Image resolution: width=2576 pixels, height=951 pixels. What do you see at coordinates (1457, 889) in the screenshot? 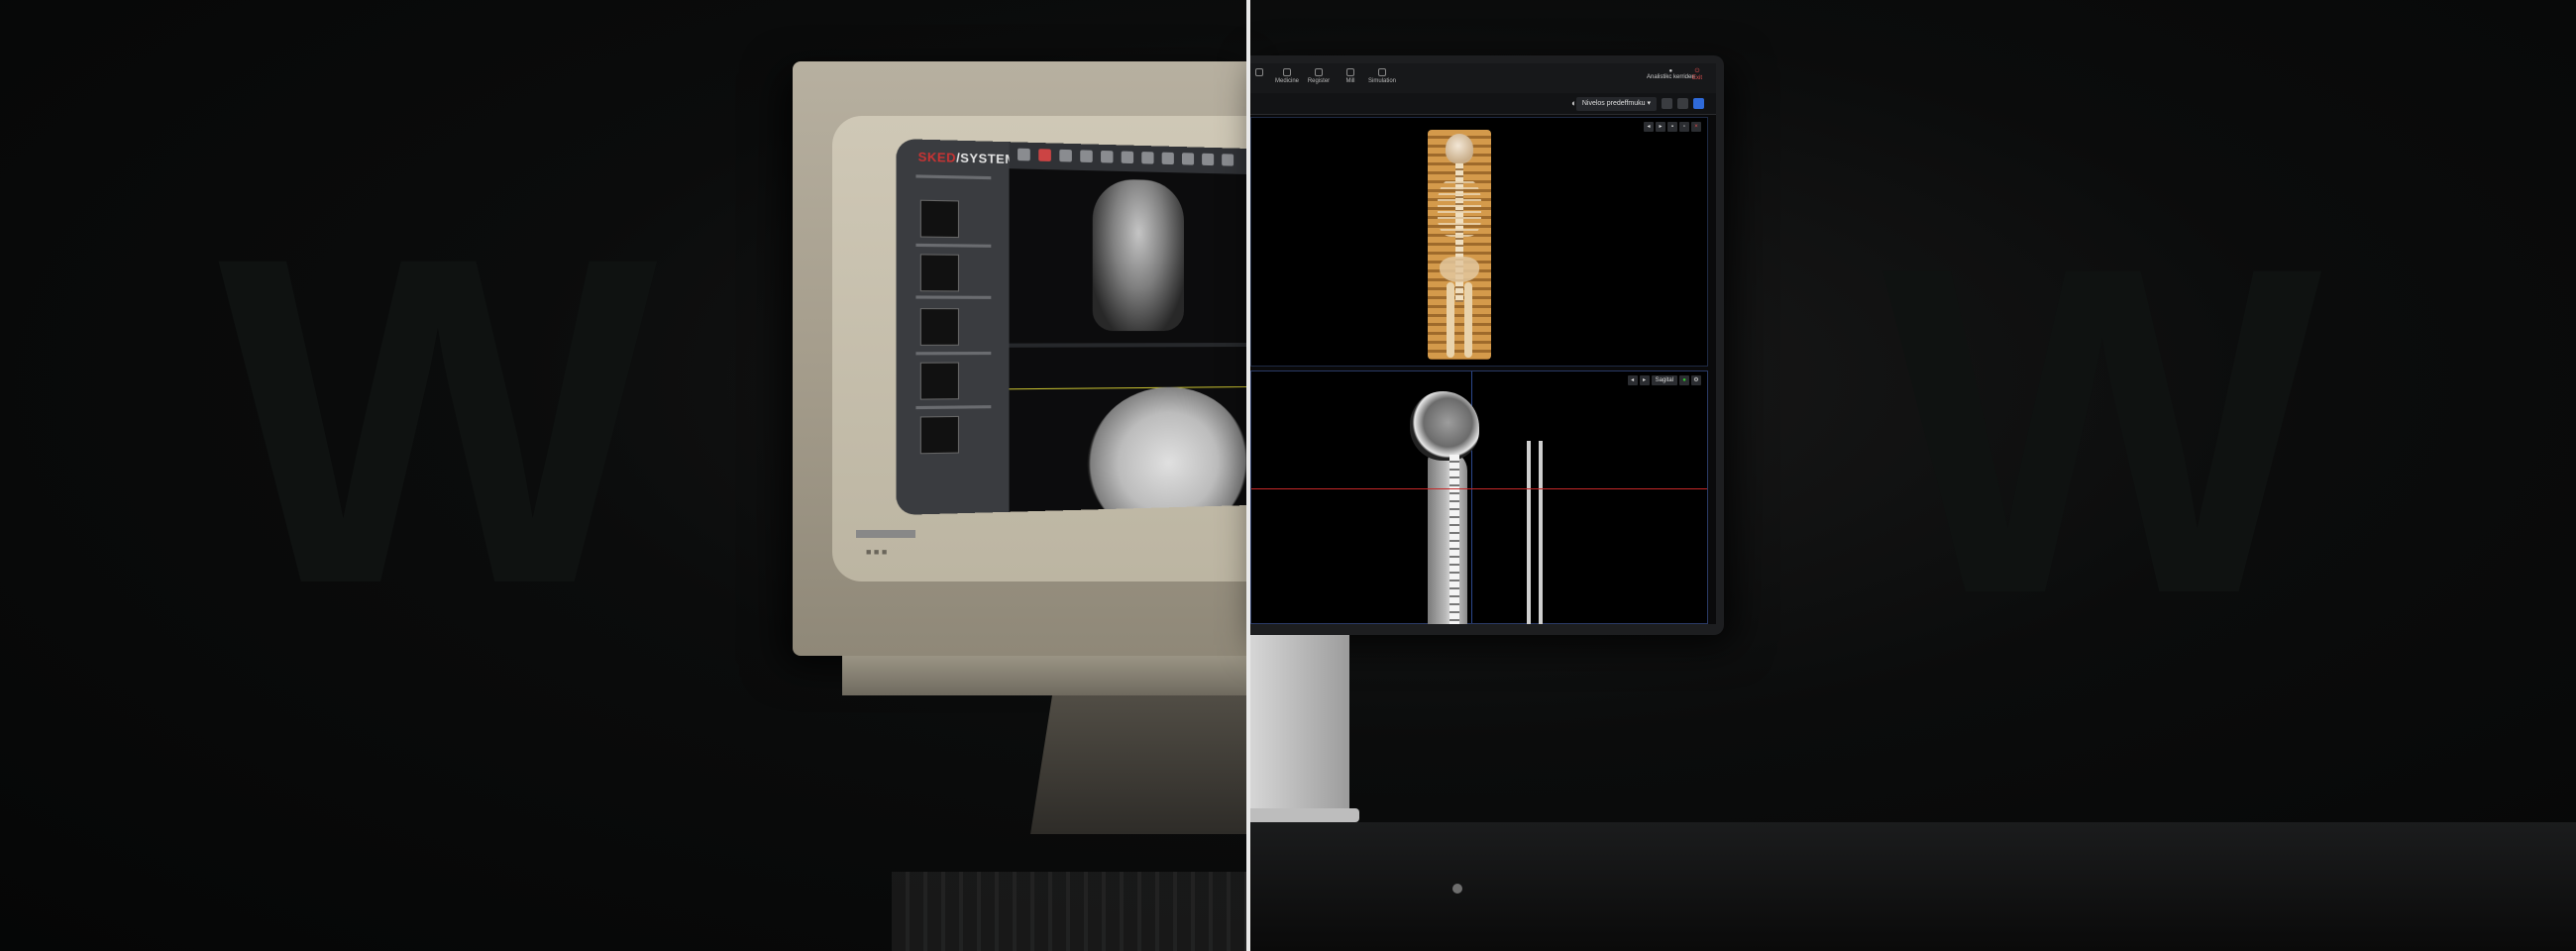
I see `desk-button` at bounding box center [1457, 889].